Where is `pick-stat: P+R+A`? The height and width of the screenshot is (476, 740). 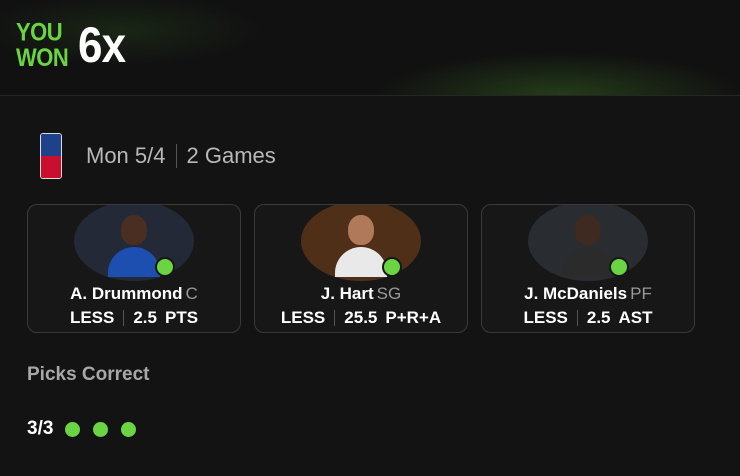 pick-stat: P+R+A is located at coordinates (413, 317).